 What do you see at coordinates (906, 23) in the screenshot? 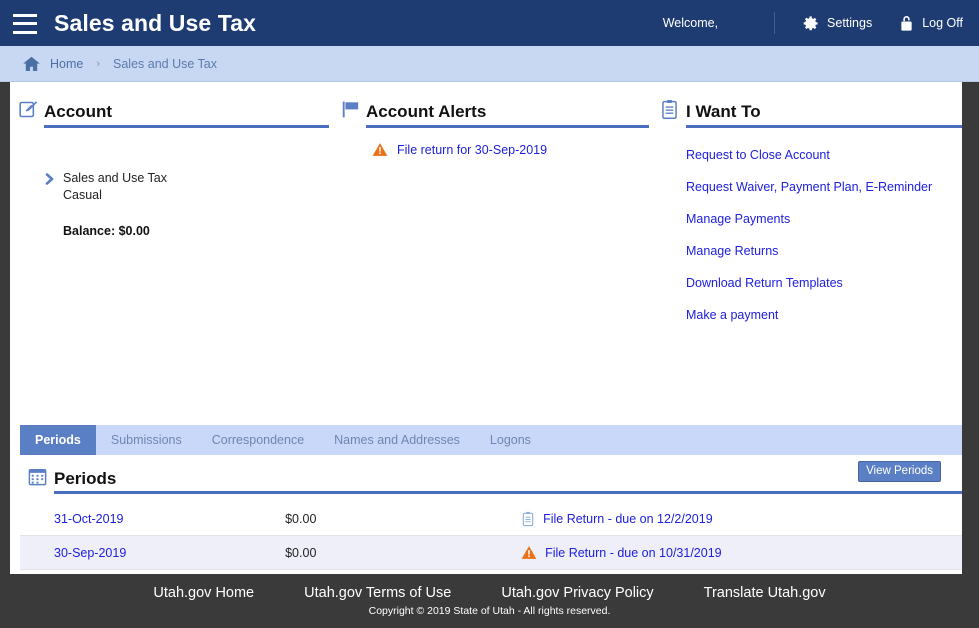
I see `lock-icon` at bounding box center [906, 23].